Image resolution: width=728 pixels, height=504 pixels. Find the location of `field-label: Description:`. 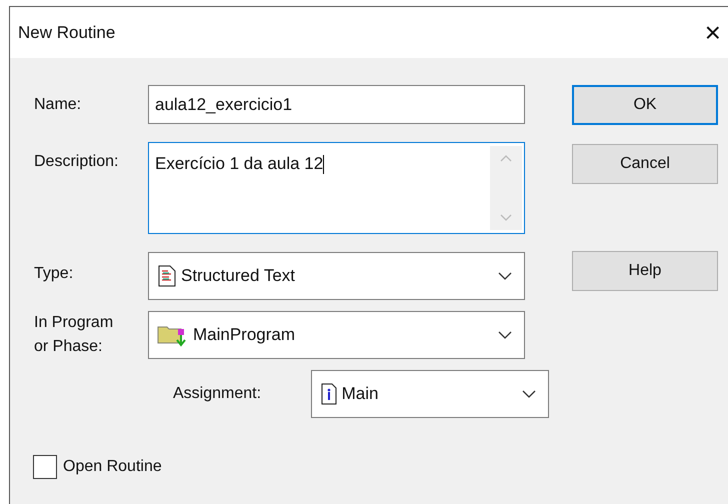

field-label: Description: is located at coordinates (76, 162).